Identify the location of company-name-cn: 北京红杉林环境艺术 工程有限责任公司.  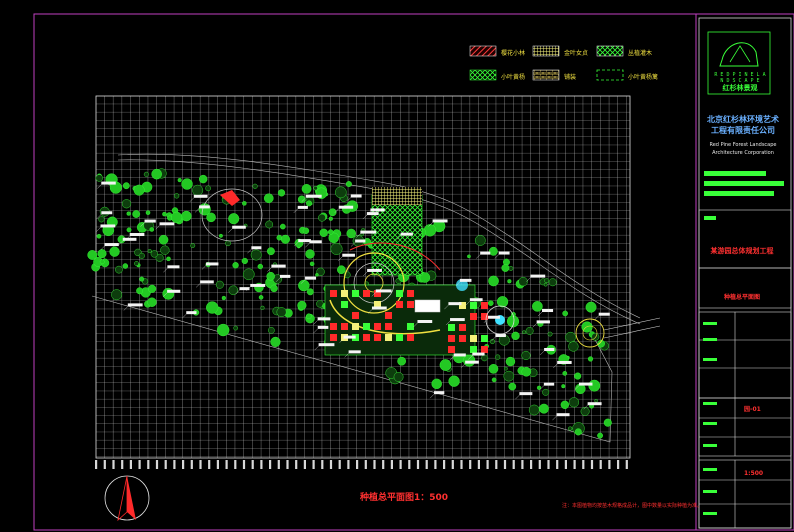
(743, 125).